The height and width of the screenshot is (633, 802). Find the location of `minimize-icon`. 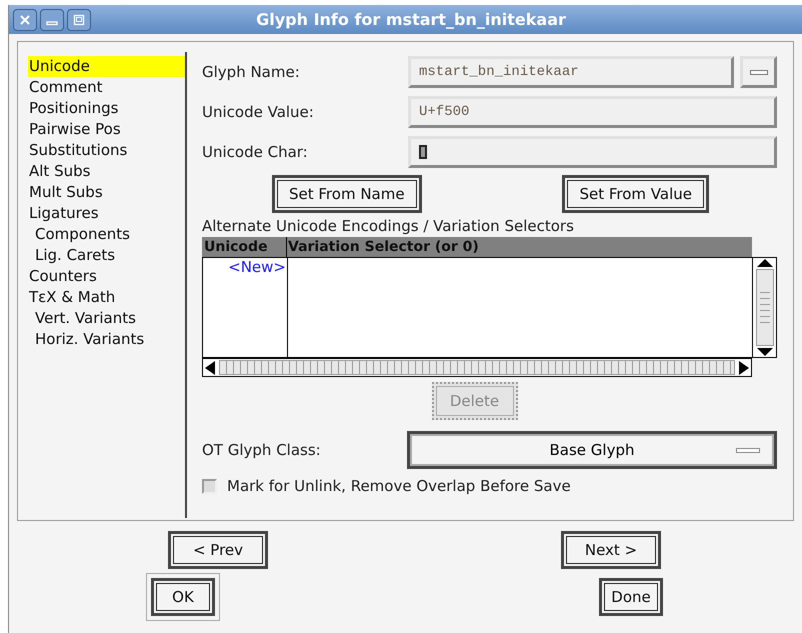

minimize-icon is located at coordinates (52, 19).